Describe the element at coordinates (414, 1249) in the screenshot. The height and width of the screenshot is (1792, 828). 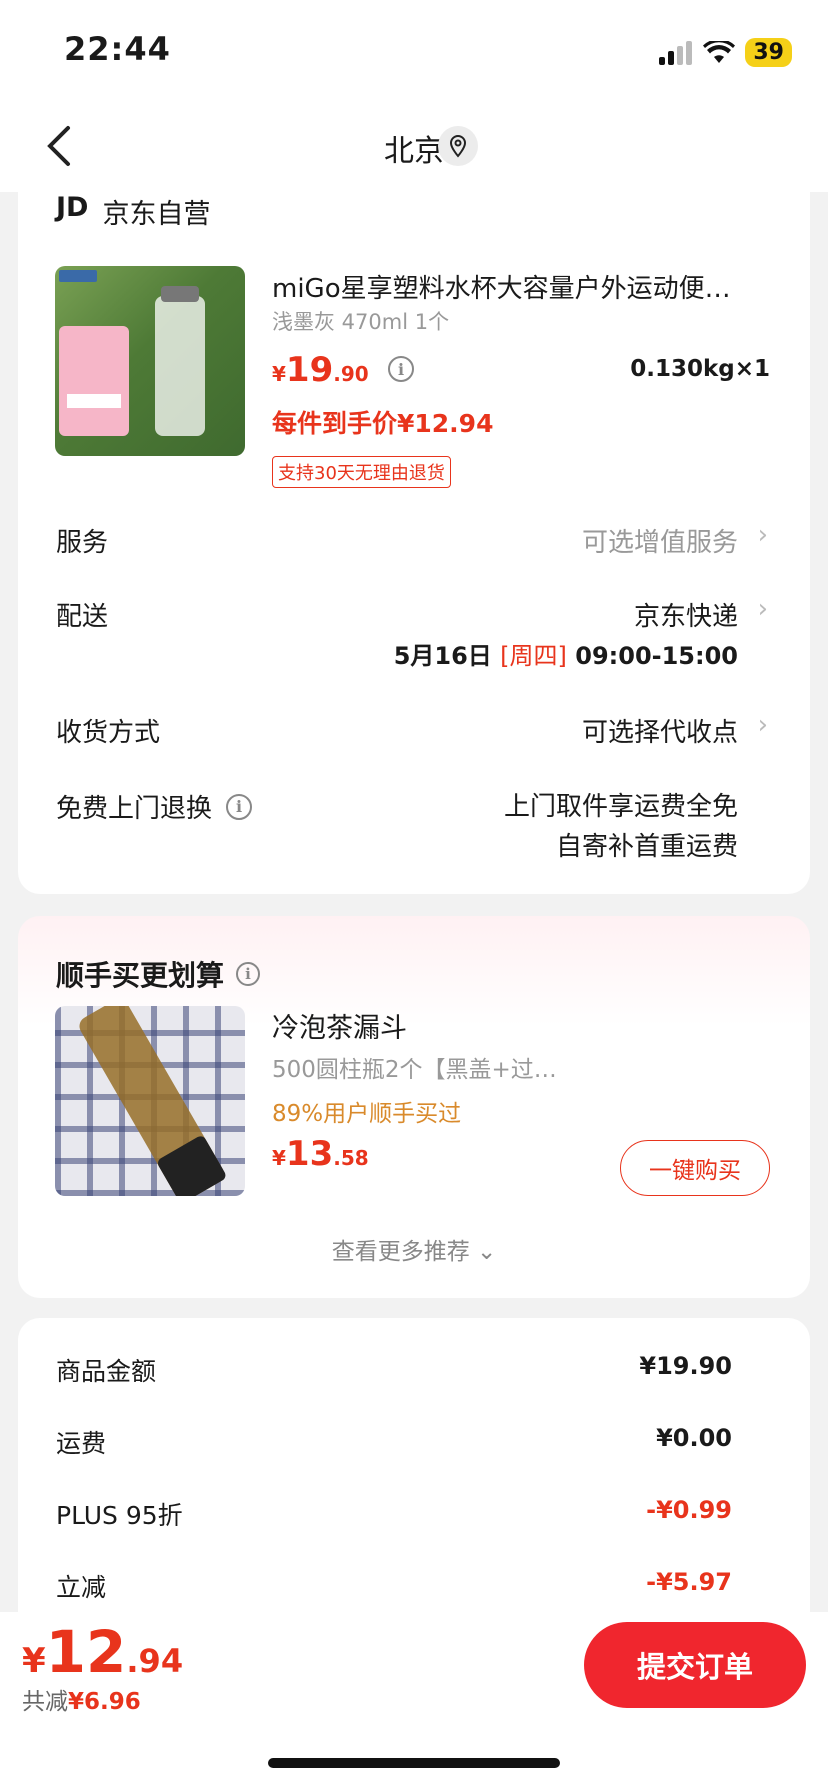
I see `more-recommend-link: 查看更多推荐 ⌄` at that location.